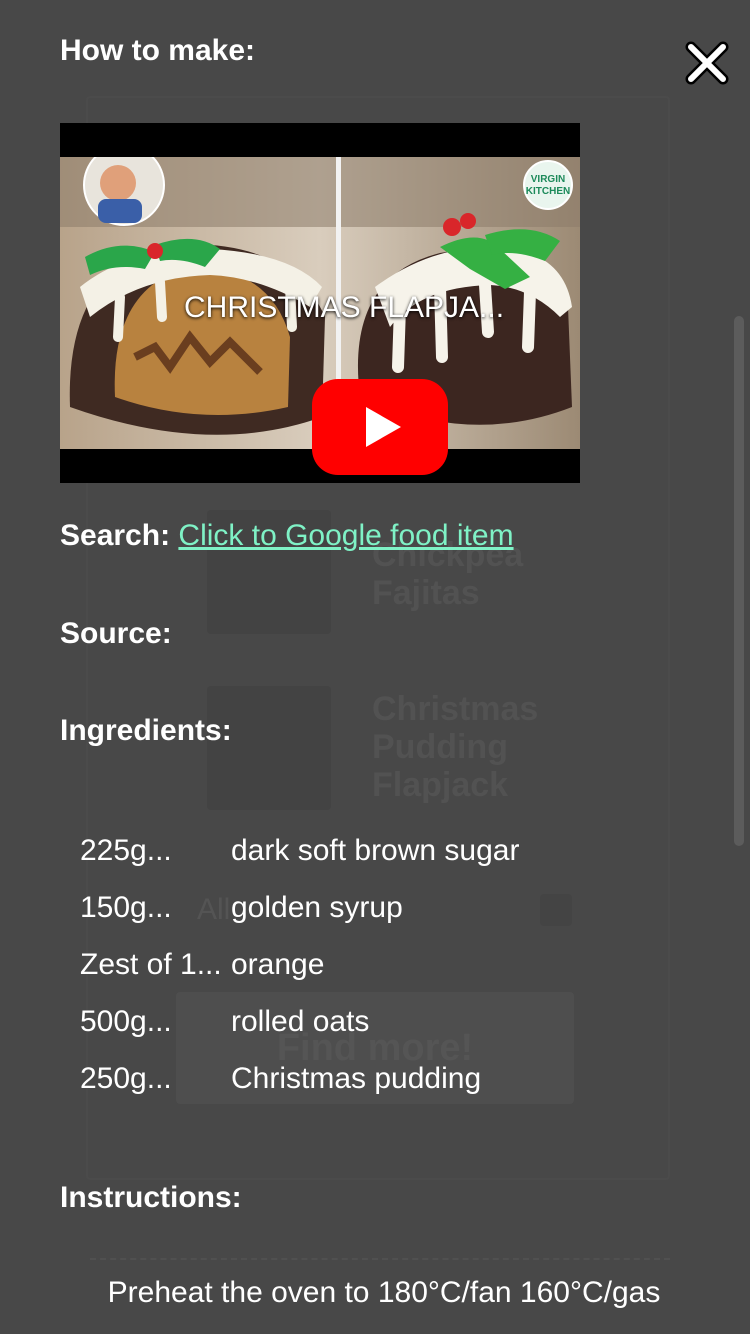 The height and width of the screenshot is (1334, 750). Describe the element at coordinates (146, 730) in the screenshot. I see `ingredients-heading: Ingredients:` at that location.